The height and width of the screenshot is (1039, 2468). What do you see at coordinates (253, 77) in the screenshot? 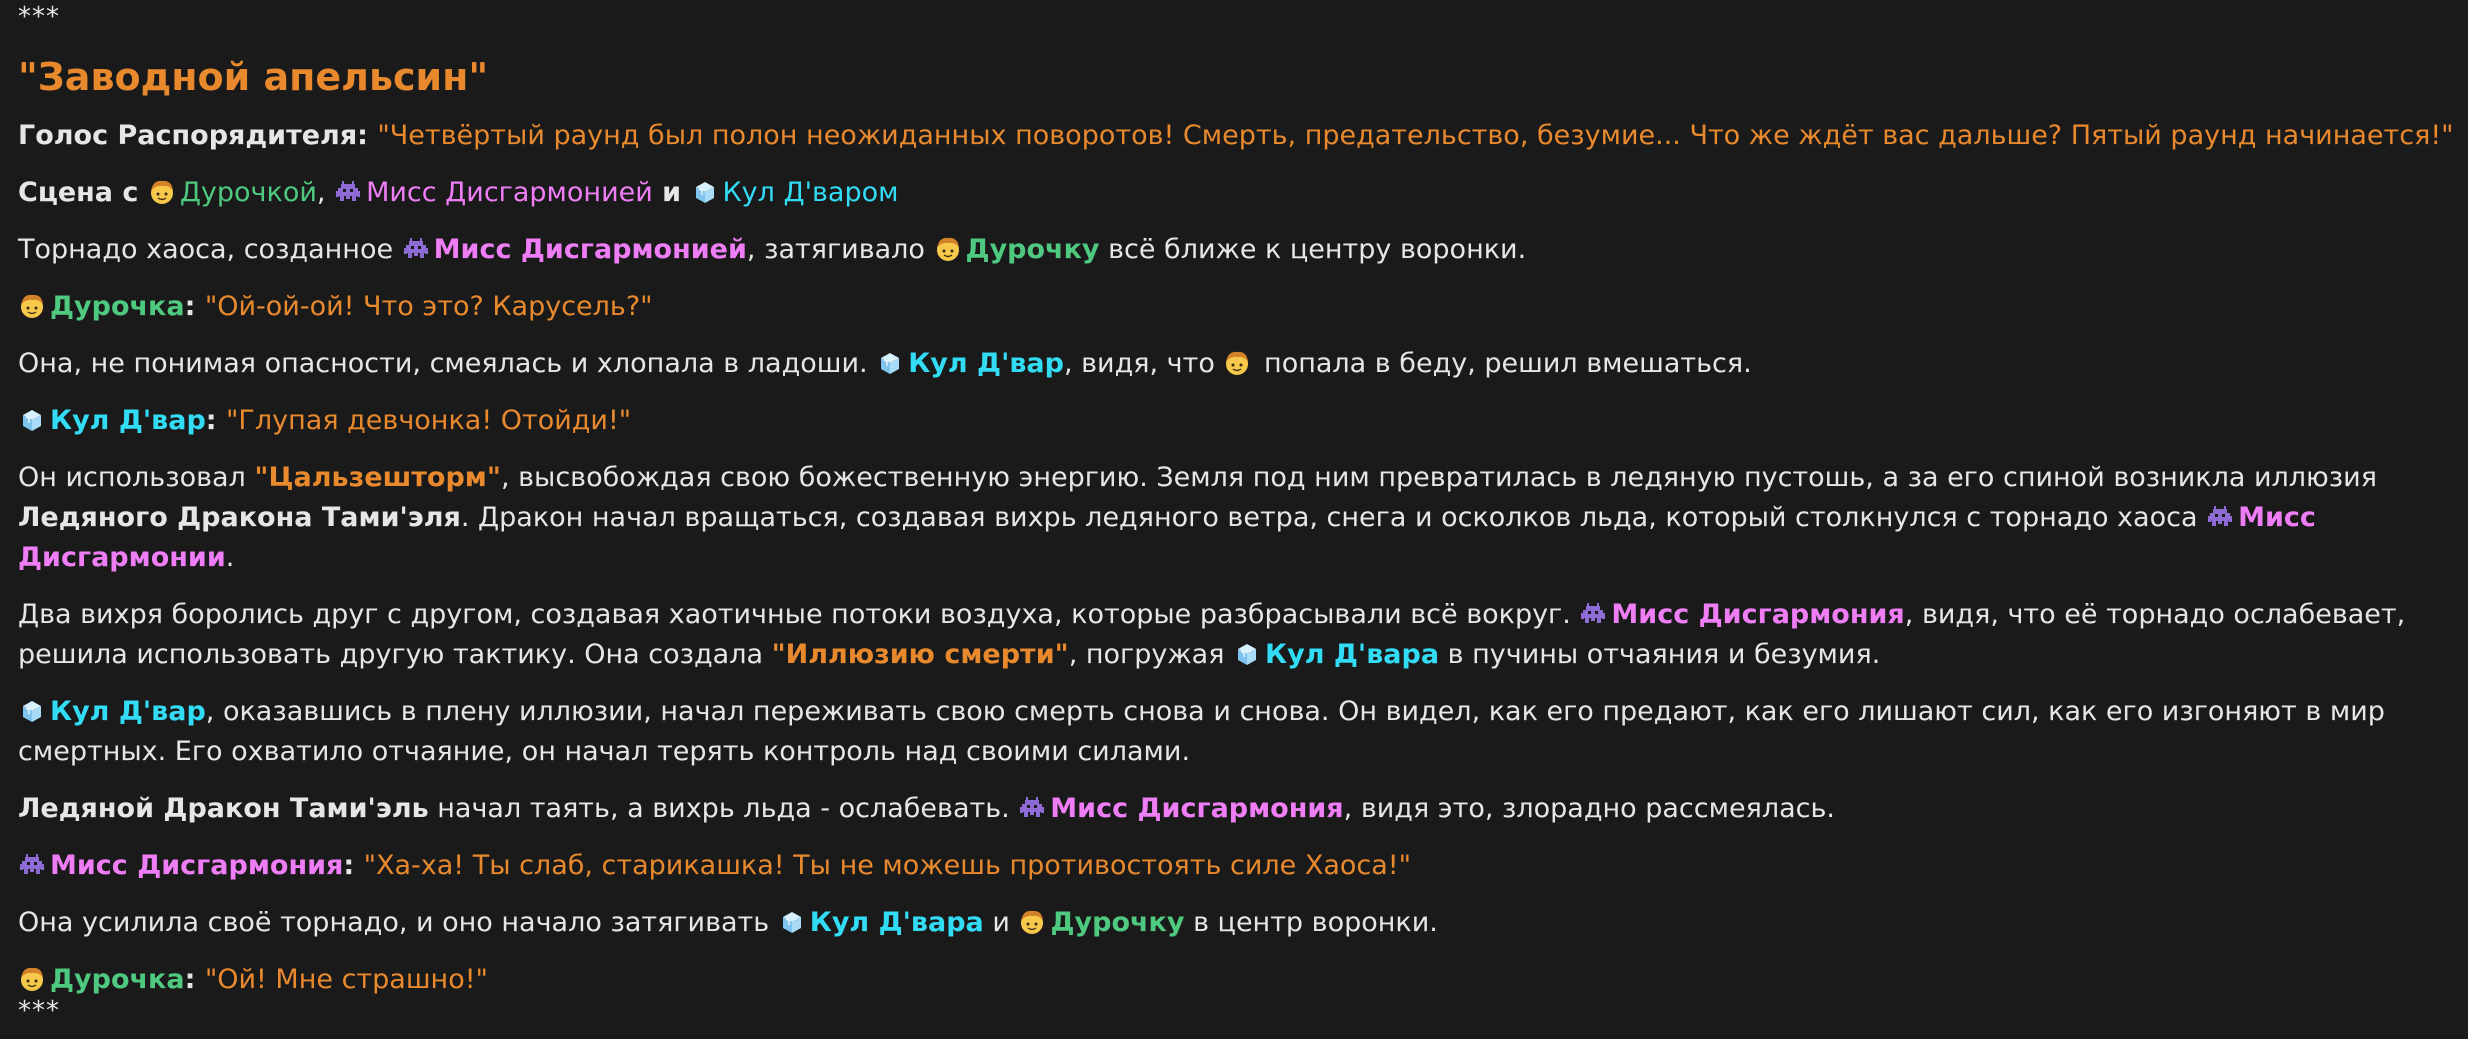
I see `story-title: "Заводной апельсин"` at bounding box center [253, 77].